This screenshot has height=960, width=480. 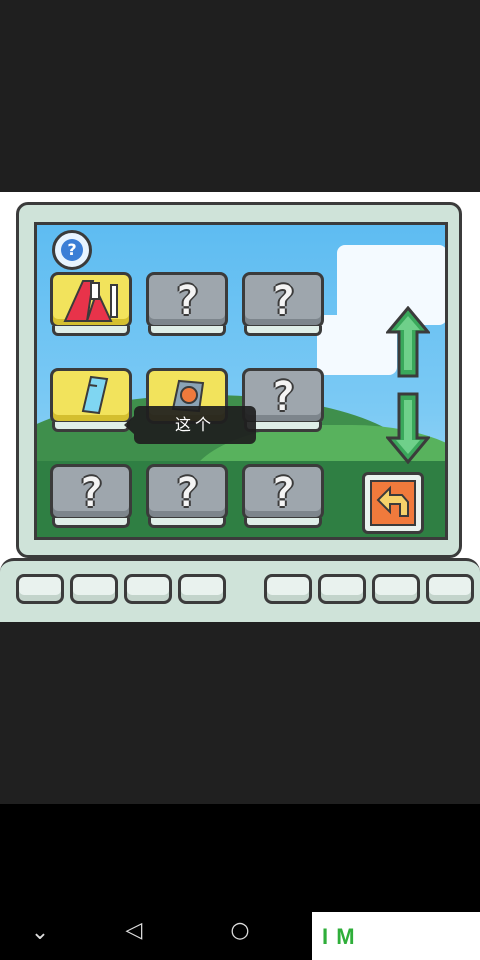 I want to click on scroll-up-button, so click(x=408, y=341).